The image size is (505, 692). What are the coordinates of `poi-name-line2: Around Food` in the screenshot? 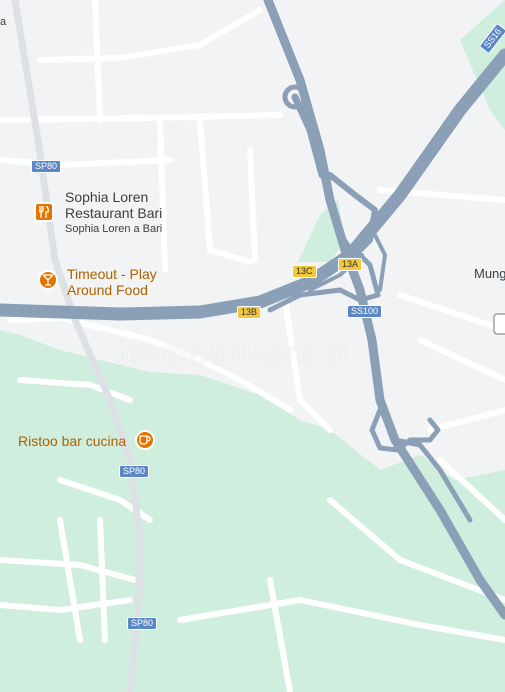 It's located at (107, 290).